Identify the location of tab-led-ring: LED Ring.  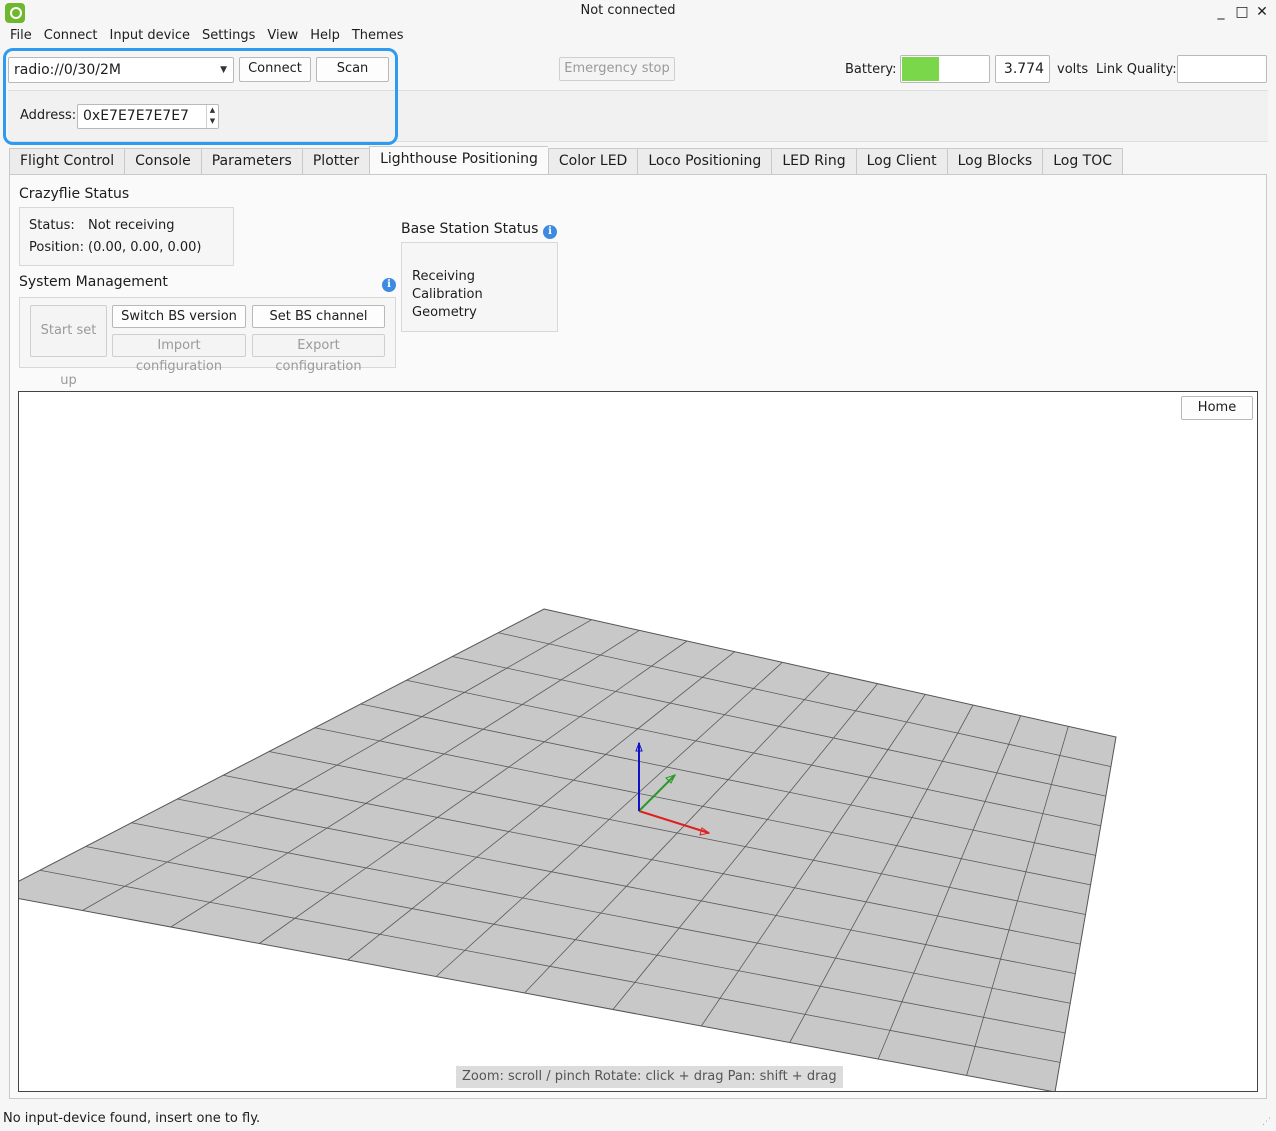
(813, 161).